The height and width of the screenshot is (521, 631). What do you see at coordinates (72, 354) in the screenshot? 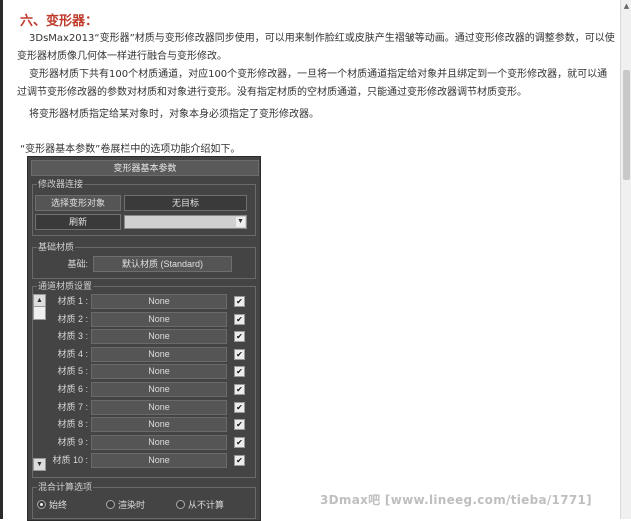
I see `channel-label: 材质 4 :` at bounding box center [72, 354].